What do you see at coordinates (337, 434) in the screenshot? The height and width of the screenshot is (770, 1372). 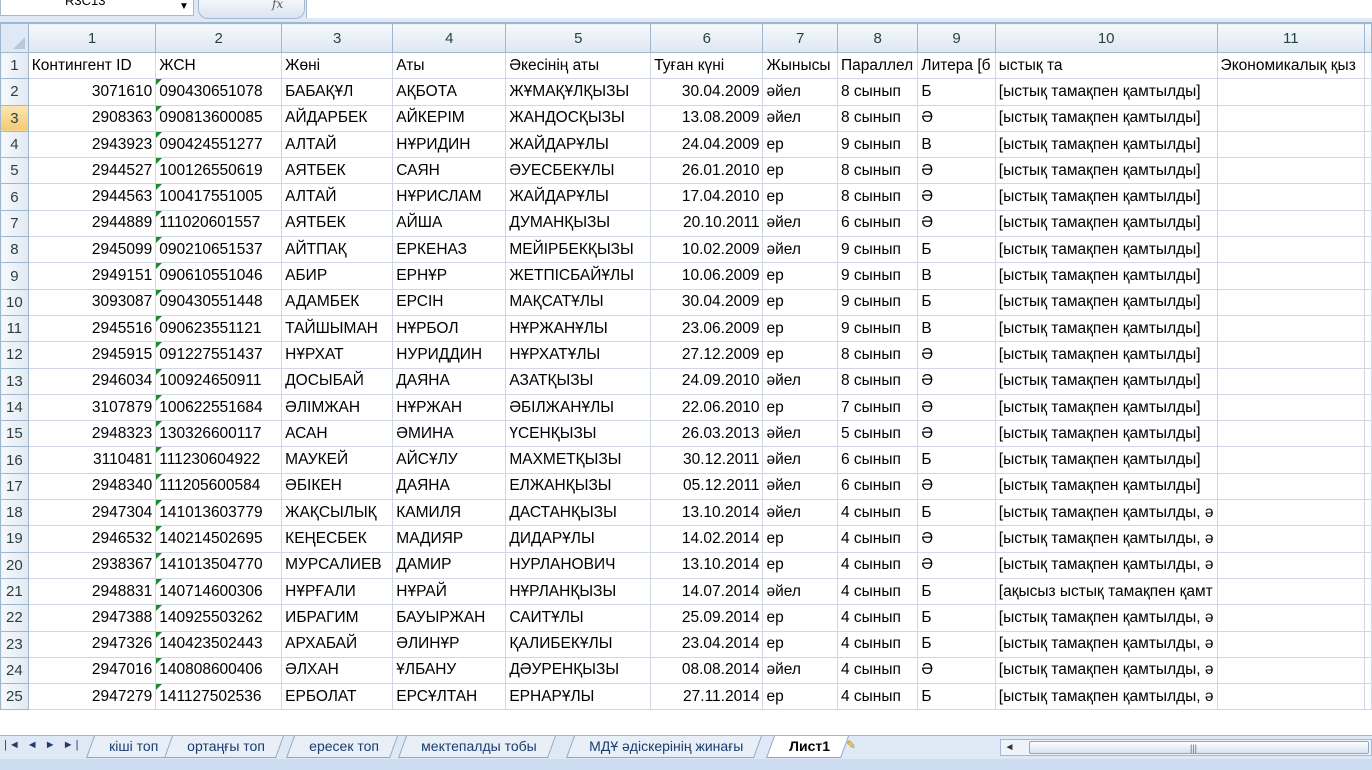 I see `cell: АСАН` at bounding box center [337, 434].